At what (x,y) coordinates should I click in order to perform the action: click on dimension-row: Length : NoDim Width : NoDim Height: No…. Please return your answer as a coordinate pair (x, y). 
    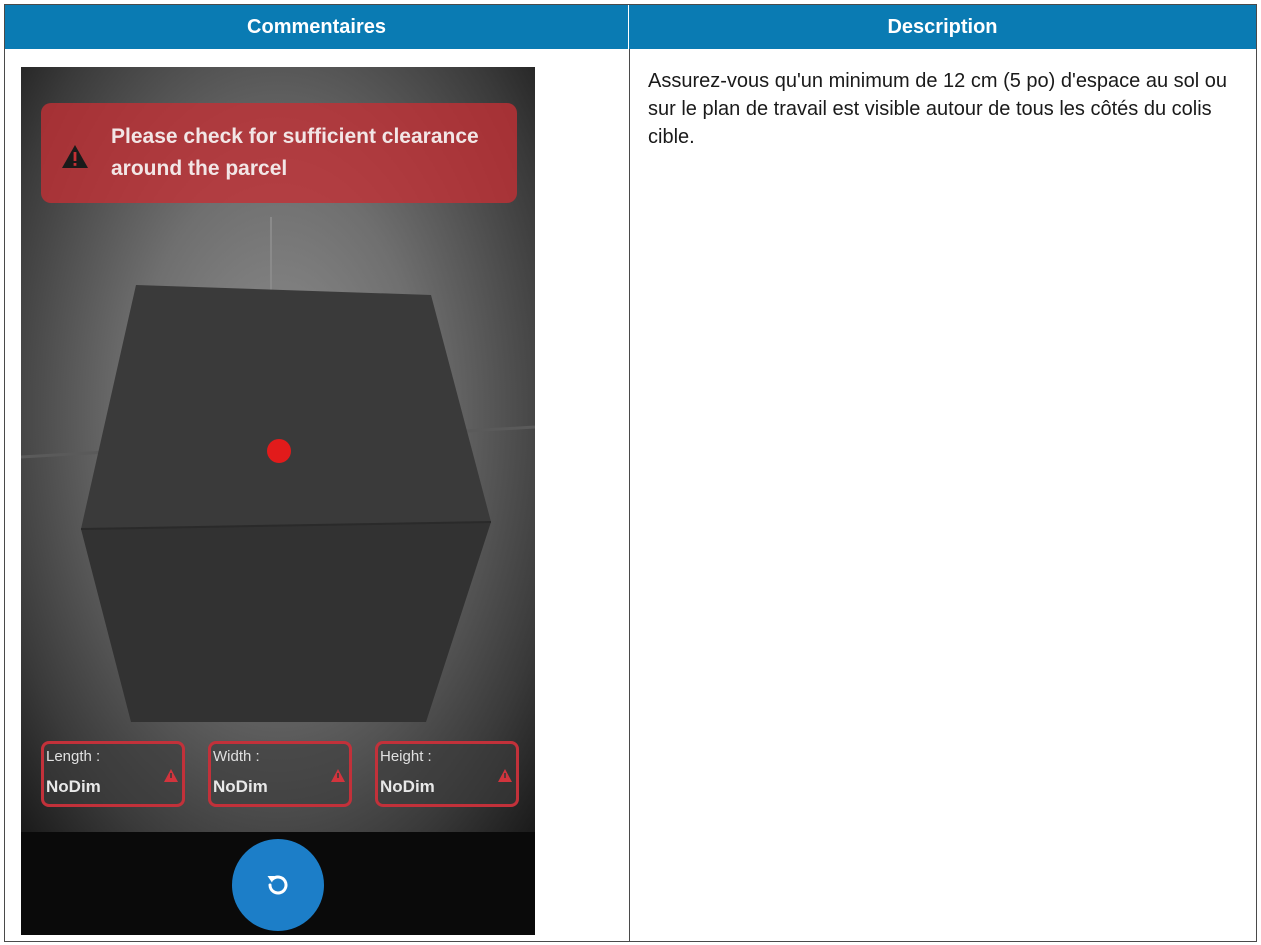
    Looking at the image, I should click on (280, 776).